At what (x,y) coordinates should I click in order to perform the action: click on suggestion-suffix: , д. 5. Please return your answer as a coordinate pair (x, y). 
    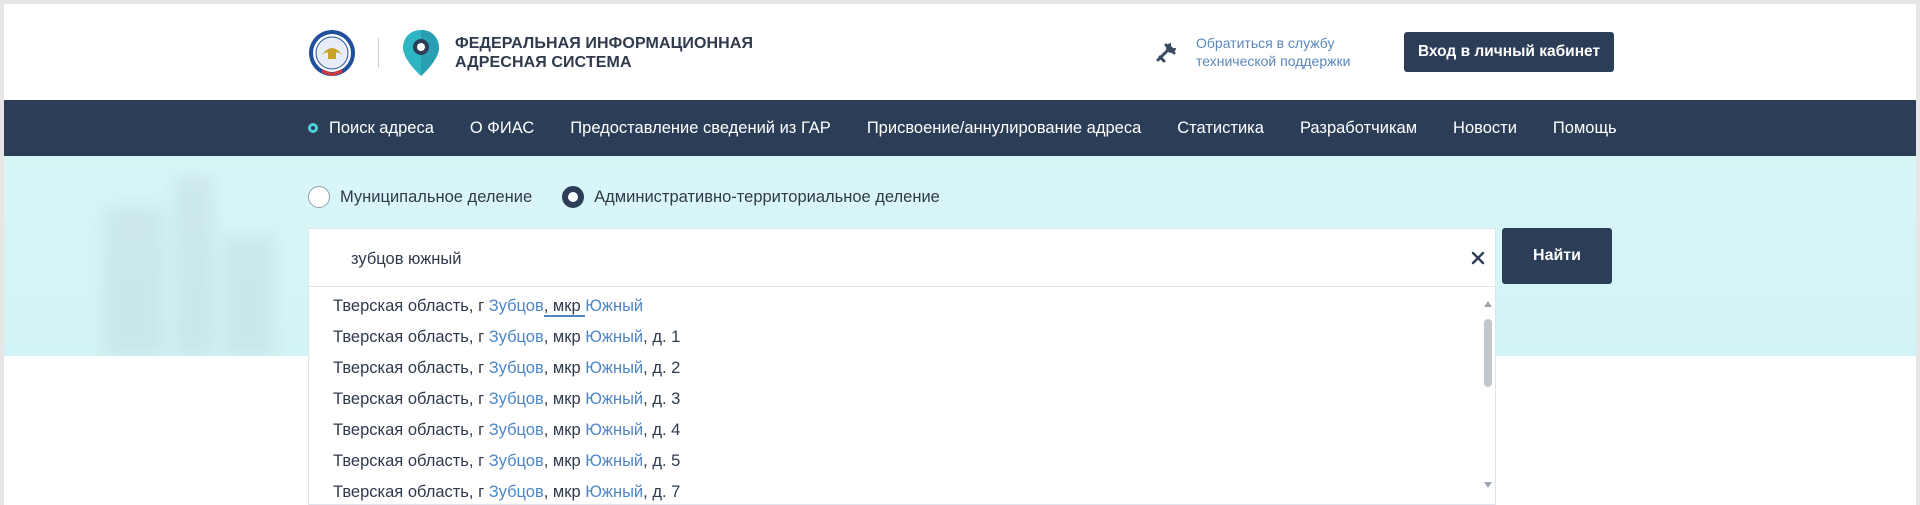
    Looking at the image, I should click on (662, 461).